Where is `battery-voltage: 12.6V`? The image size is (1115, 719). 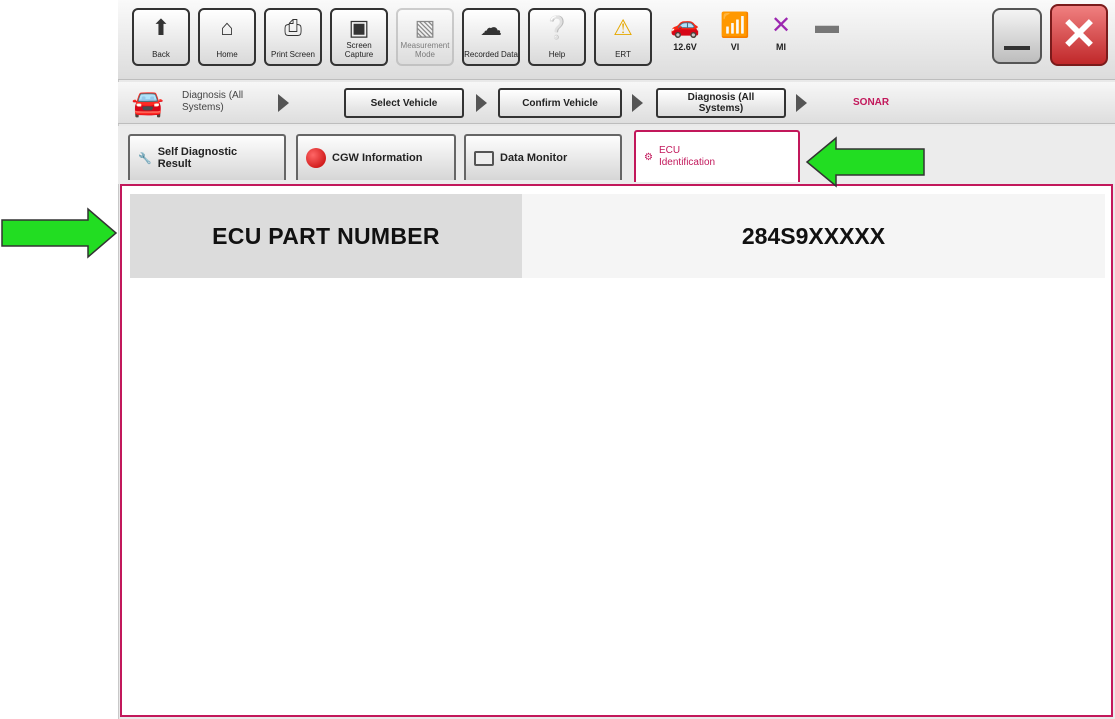 battery-voltage: 12.6V is located at coordinates (685, 47).